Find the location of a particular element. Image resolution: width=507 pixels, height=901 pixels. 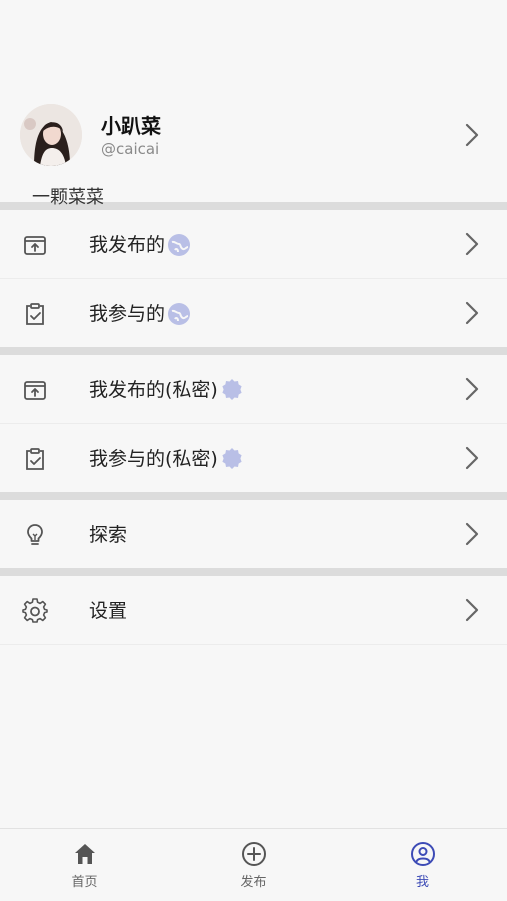

menu-item-label: 我参与的 is located at coordinates (127, 314).